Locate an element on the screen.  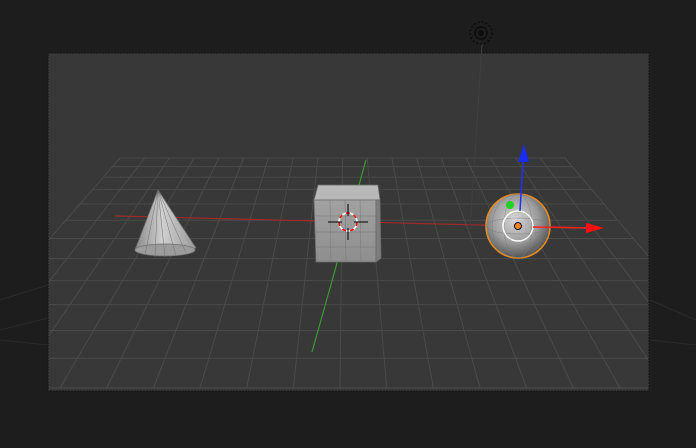
gizmo-y-handle-icon is located at coordinates (510, 205).